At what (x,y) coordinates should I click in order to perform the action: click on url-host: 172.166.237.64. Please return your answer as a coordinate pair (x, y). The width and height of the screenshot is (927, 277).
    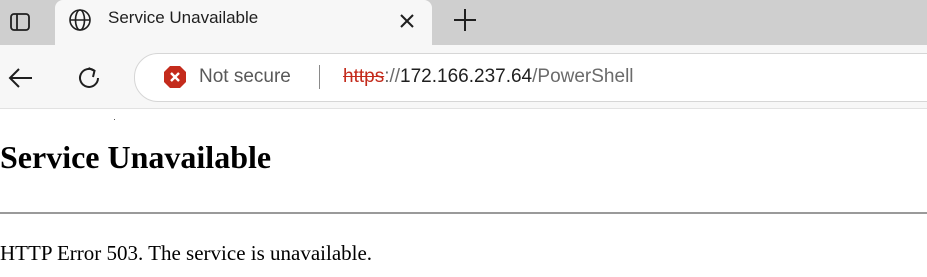
    Looking at the image, I should click on (466, 76).